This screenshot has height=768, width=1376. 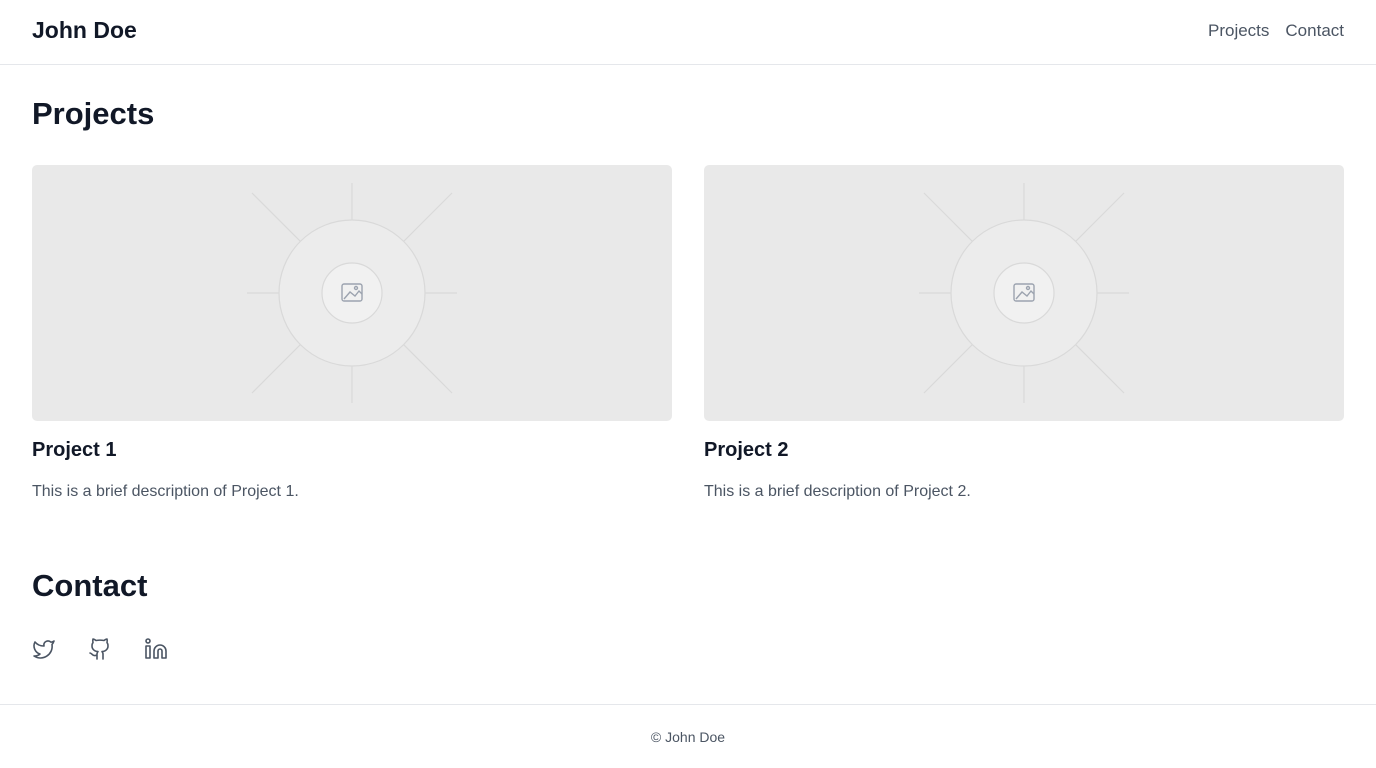 I want to click on project-title: Project 1, so click(x=74, y=450).